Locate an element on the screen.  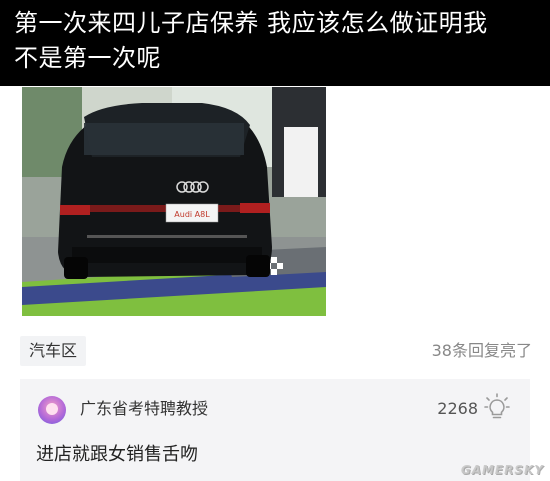
lightbulb-icon is located at coordinates (497, 407).